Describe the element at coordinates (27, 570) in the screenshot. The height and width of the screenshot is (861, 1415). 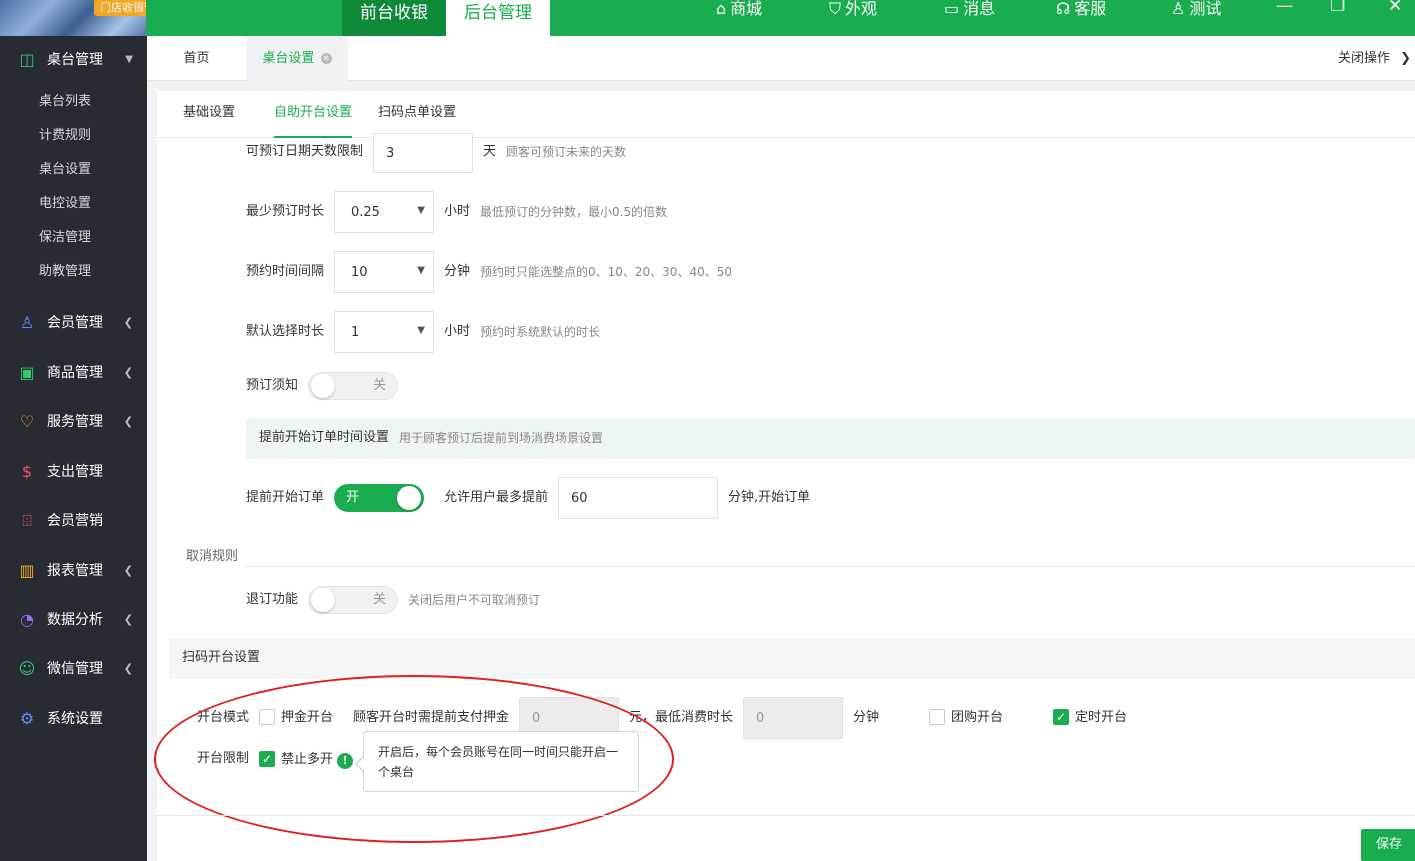
I see `report-icon: ▥` at that location.